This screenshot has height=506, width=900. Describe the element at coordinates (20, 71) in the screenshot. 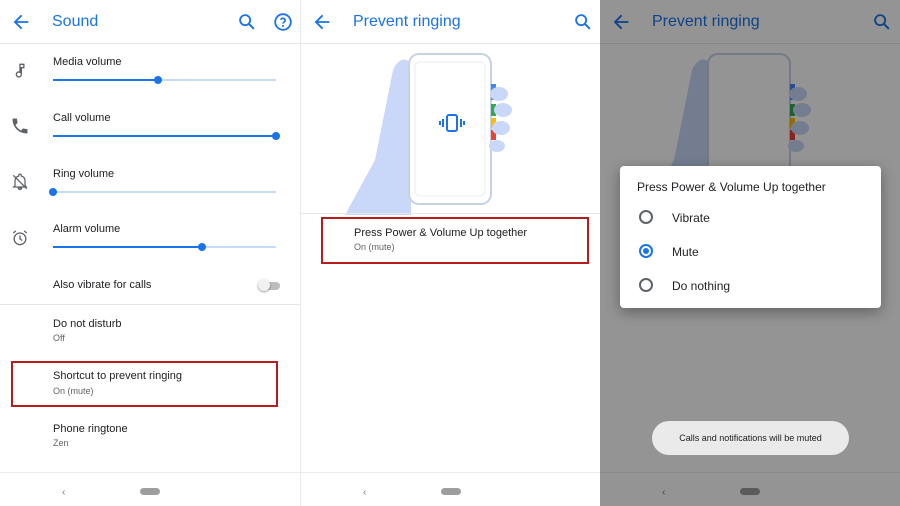

I see `music-note-icon` at that location.